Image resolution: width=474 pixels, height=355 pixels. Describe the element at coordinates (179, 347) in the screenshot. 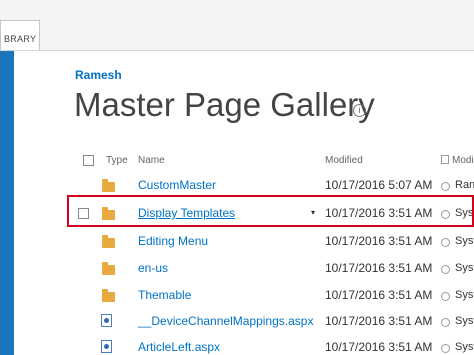

I see `item-name-link: ArticleLeft.aspx` at that location.